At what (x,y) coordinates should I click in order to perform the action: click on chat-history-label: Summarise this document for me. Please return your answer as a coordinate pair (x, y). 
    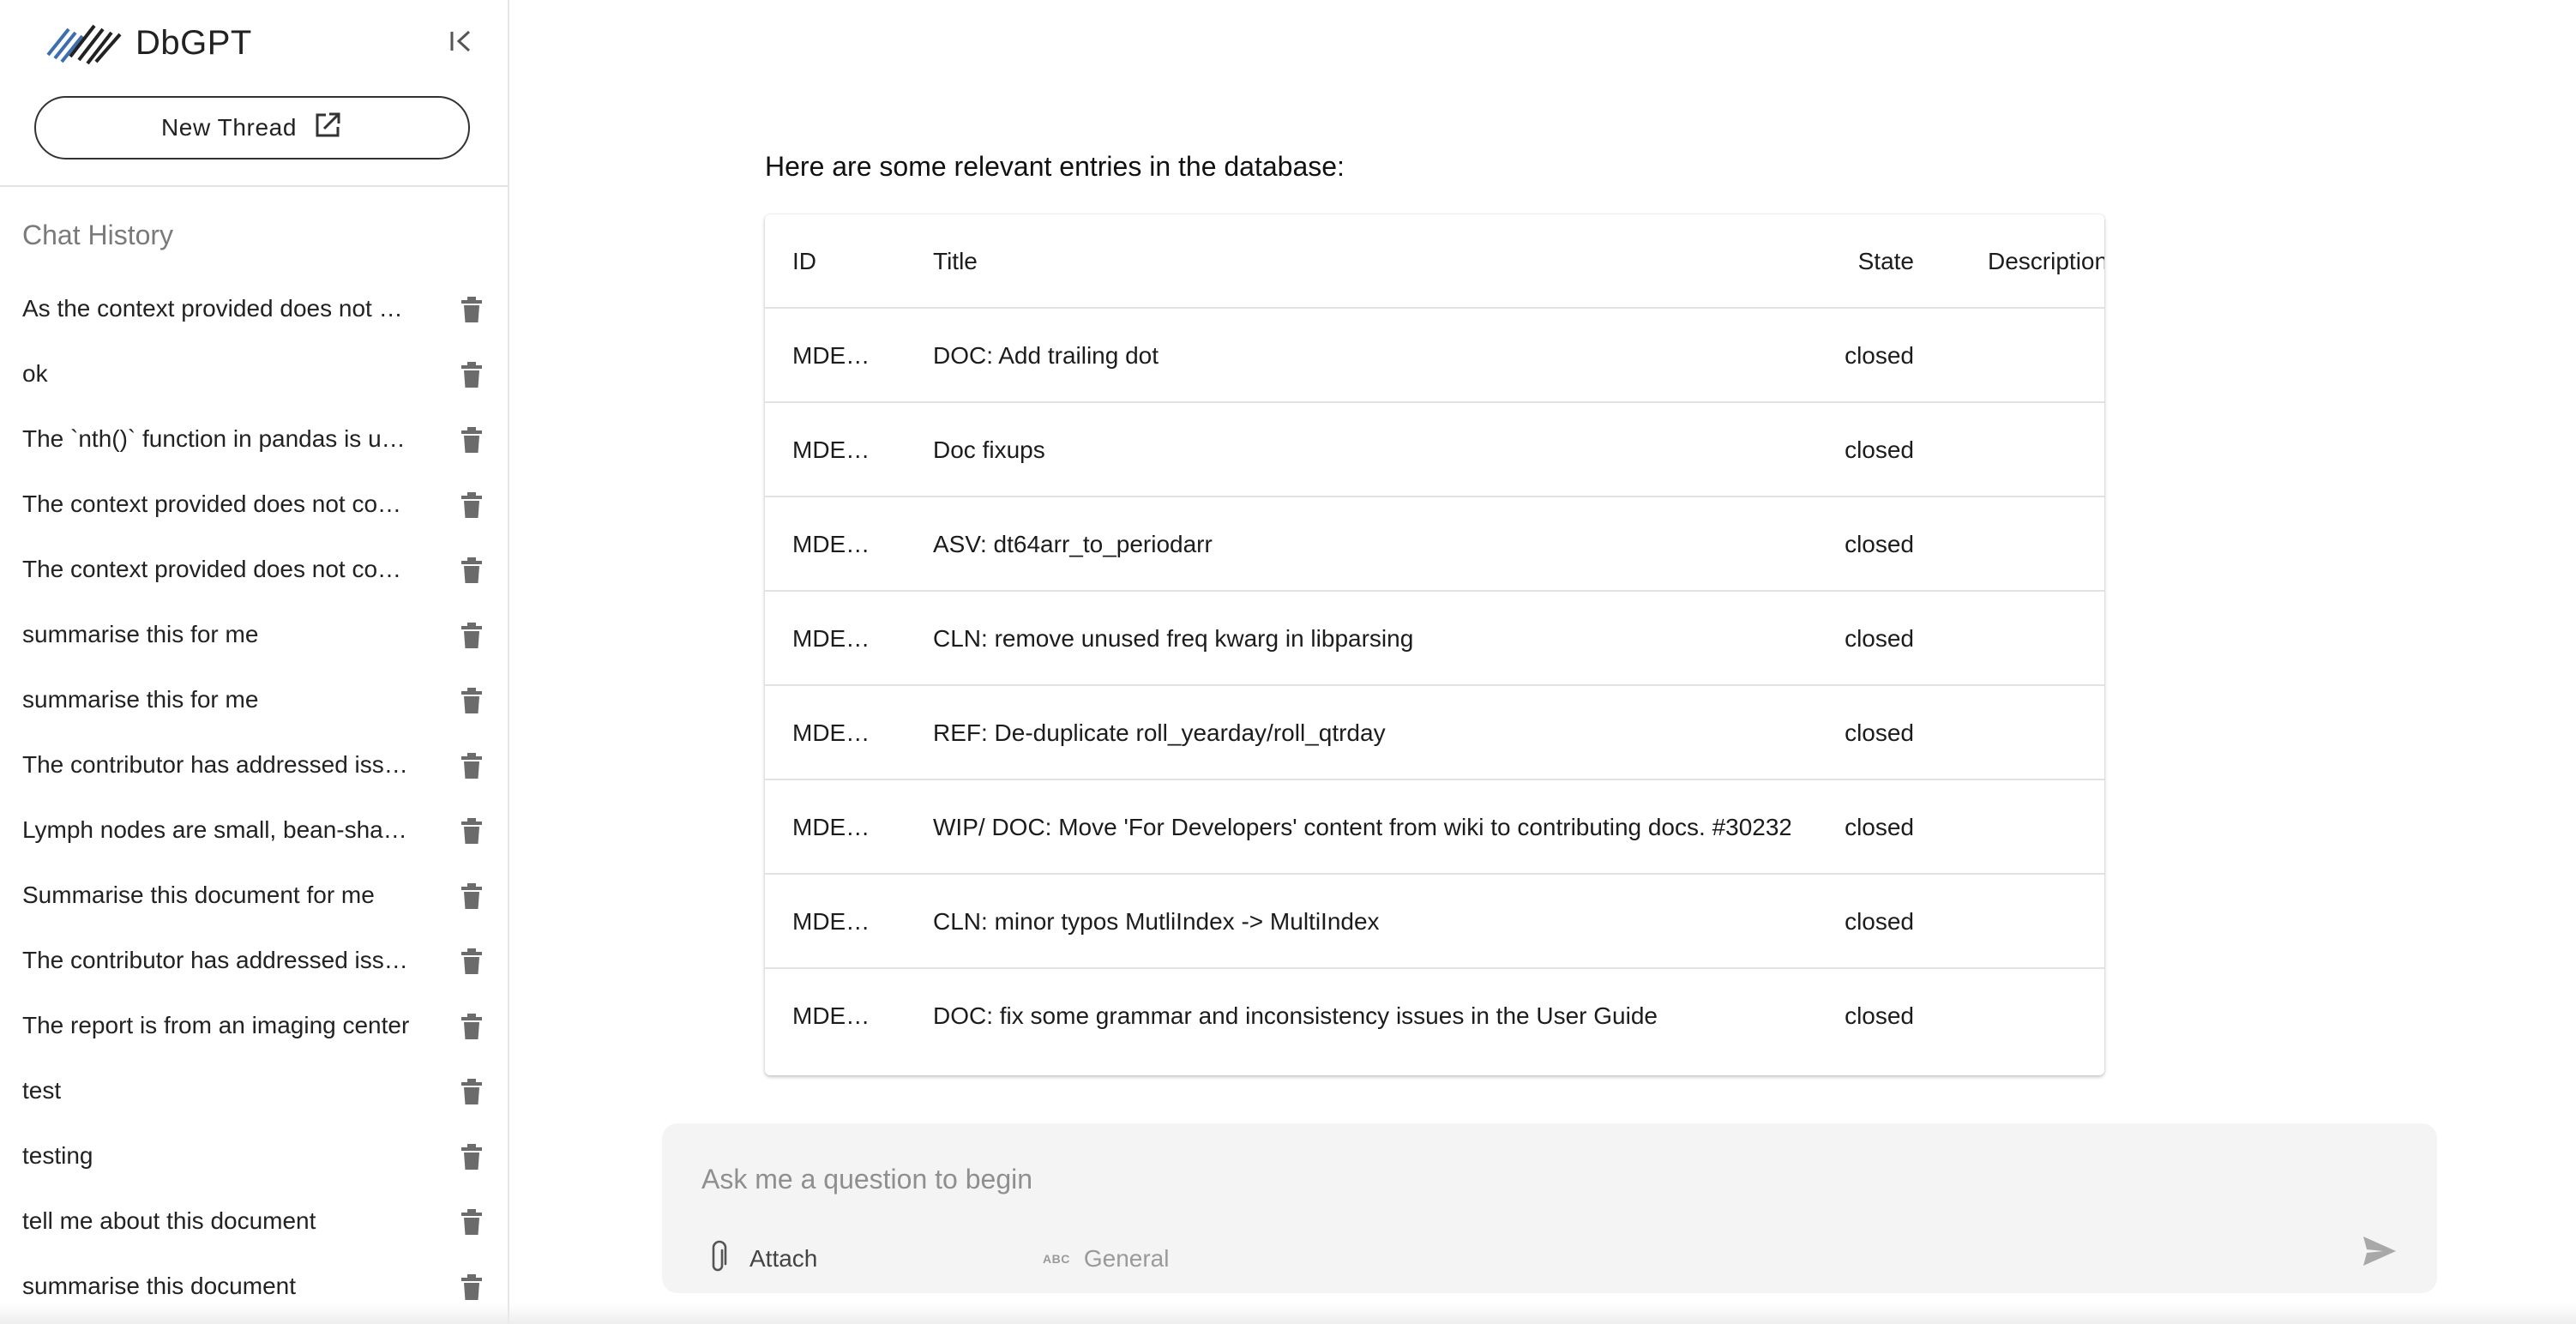
    Looking at the image, I should click on (199, 895).